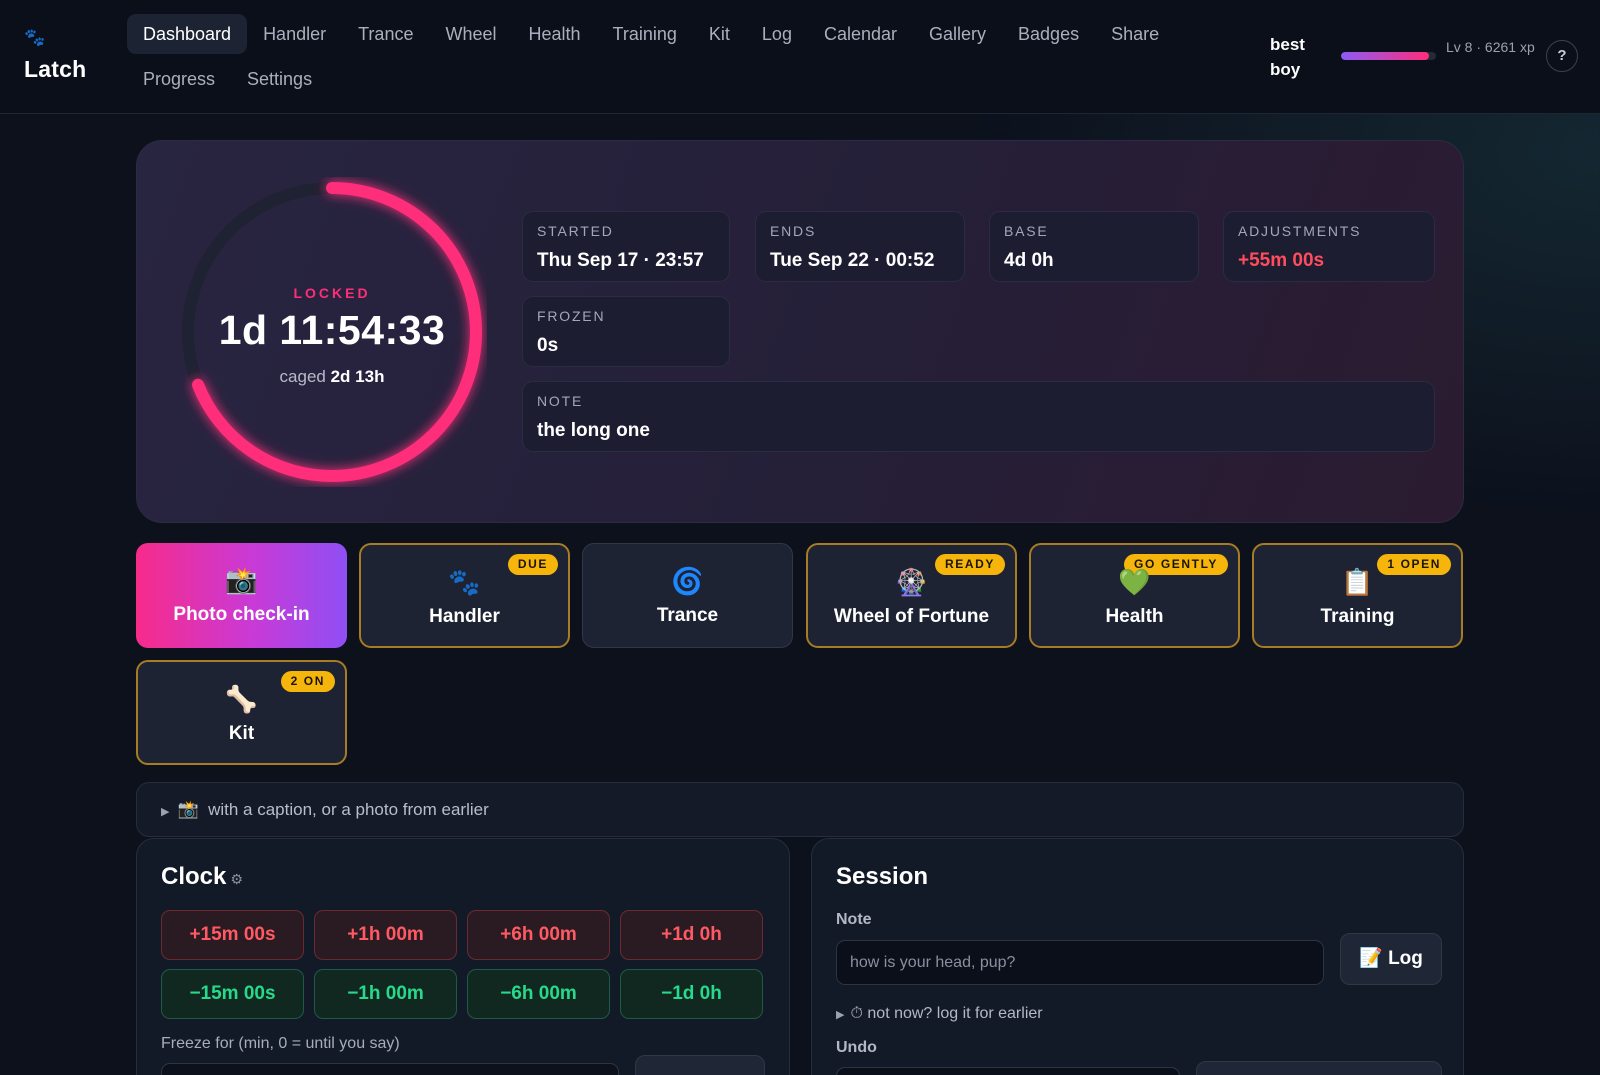 The image size is (1600, 1075). What do you see at coordinates (978, 416) in the screenshot?
I see `stat-note: NOTE the long one` at bounding box center [978, 416].